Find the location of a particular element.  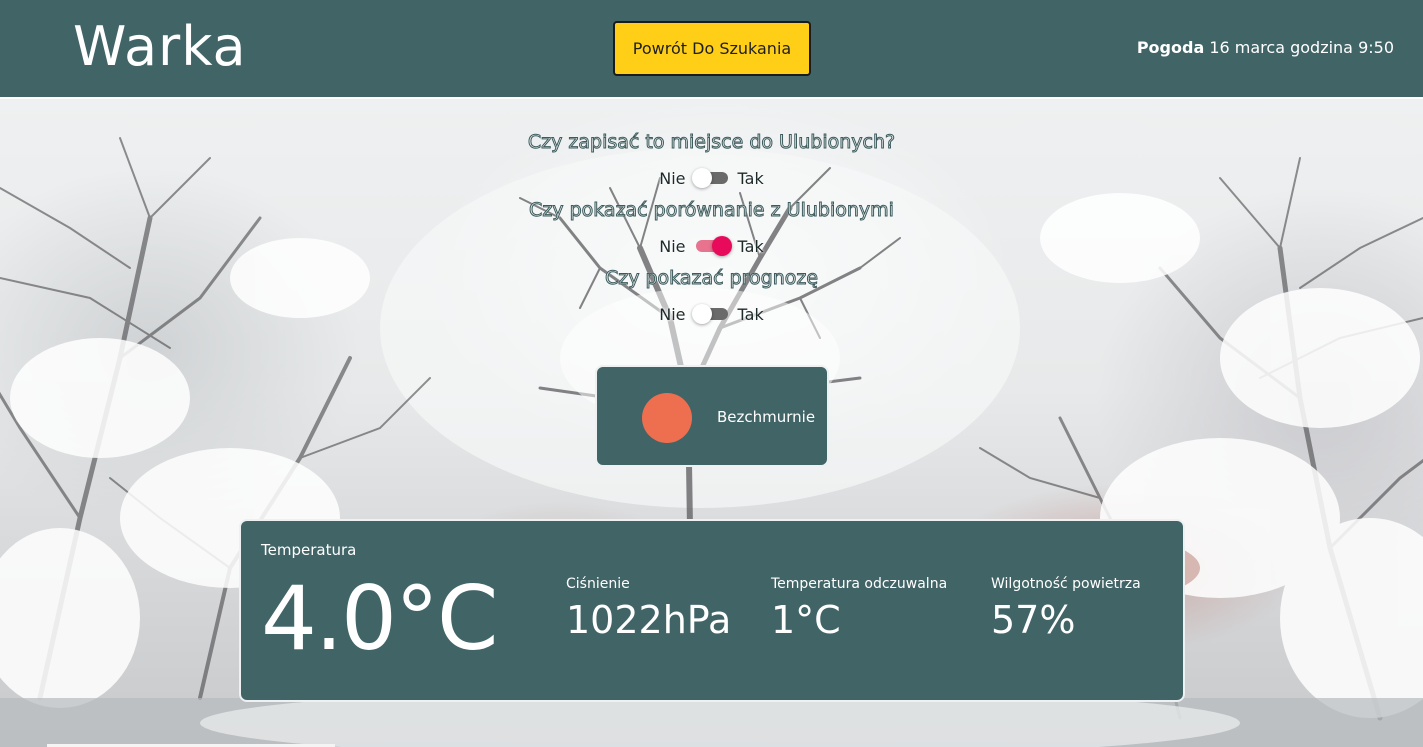

humidity-metric: Wilgotność powietrza 57% is located at coordinates (1066, 609).